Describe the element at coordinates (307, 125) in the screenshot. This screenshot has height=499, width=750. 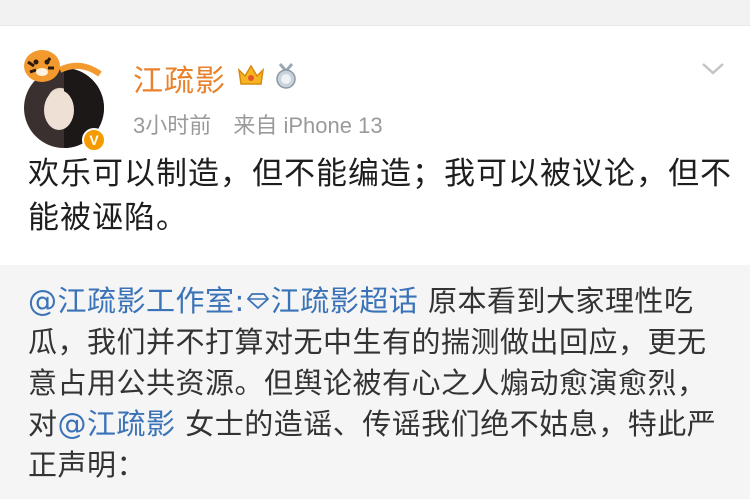
I see `post-source: 来自 iPhone 13` at that location.